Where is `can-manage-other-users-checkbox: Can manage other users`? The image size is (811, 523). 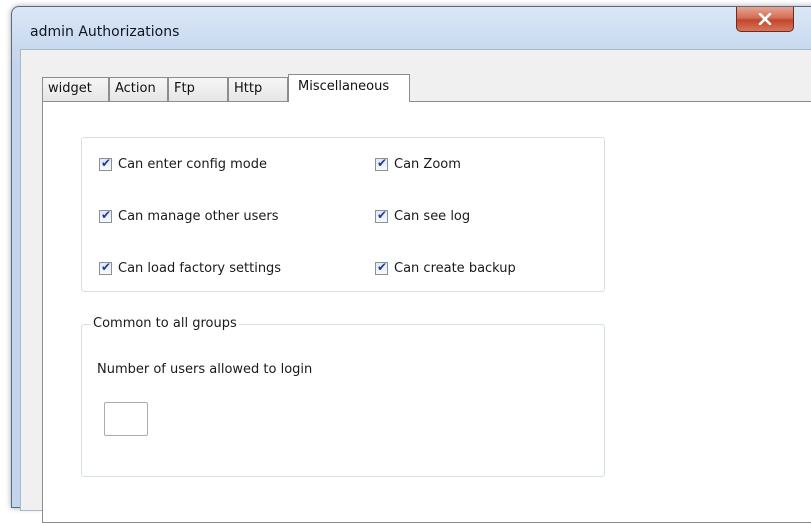 can-manage-other-users-checkbox: Can manage other users is located at coordinates (189, 216).